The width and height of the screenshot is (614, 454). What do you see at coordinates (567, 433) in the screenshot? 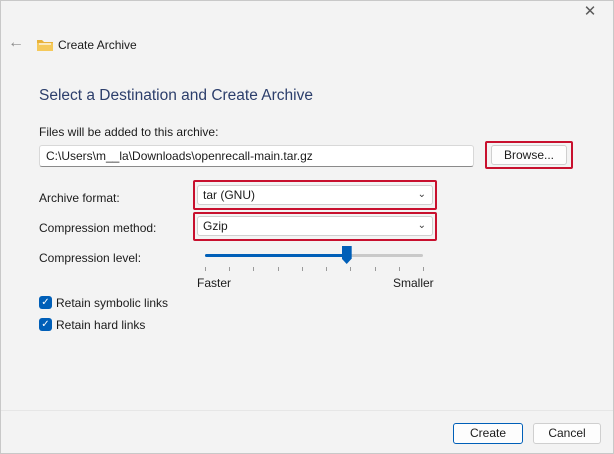
I see `cancel-button: Cancel` at bounding box center [567, 433].